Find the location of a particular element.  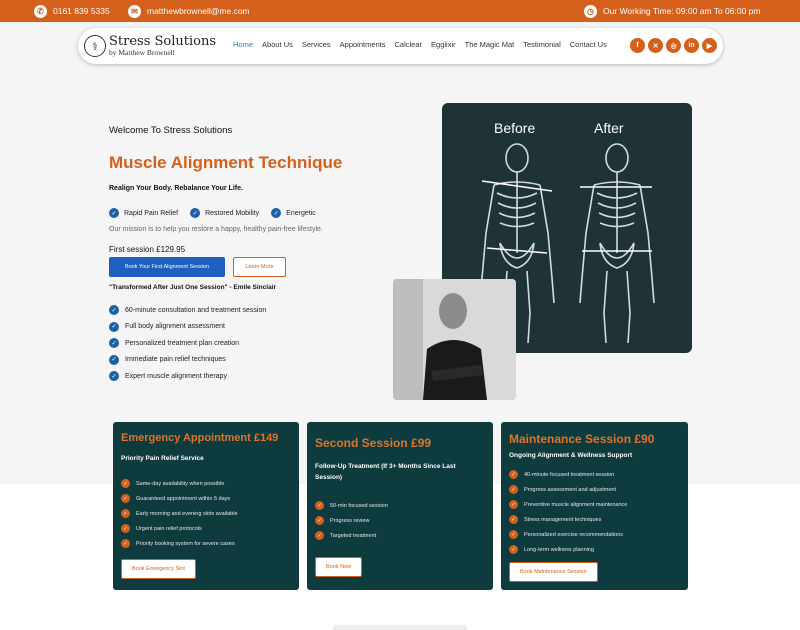

list-item: ✓ Long-term wellness planning is located at coordinates (568, 549).